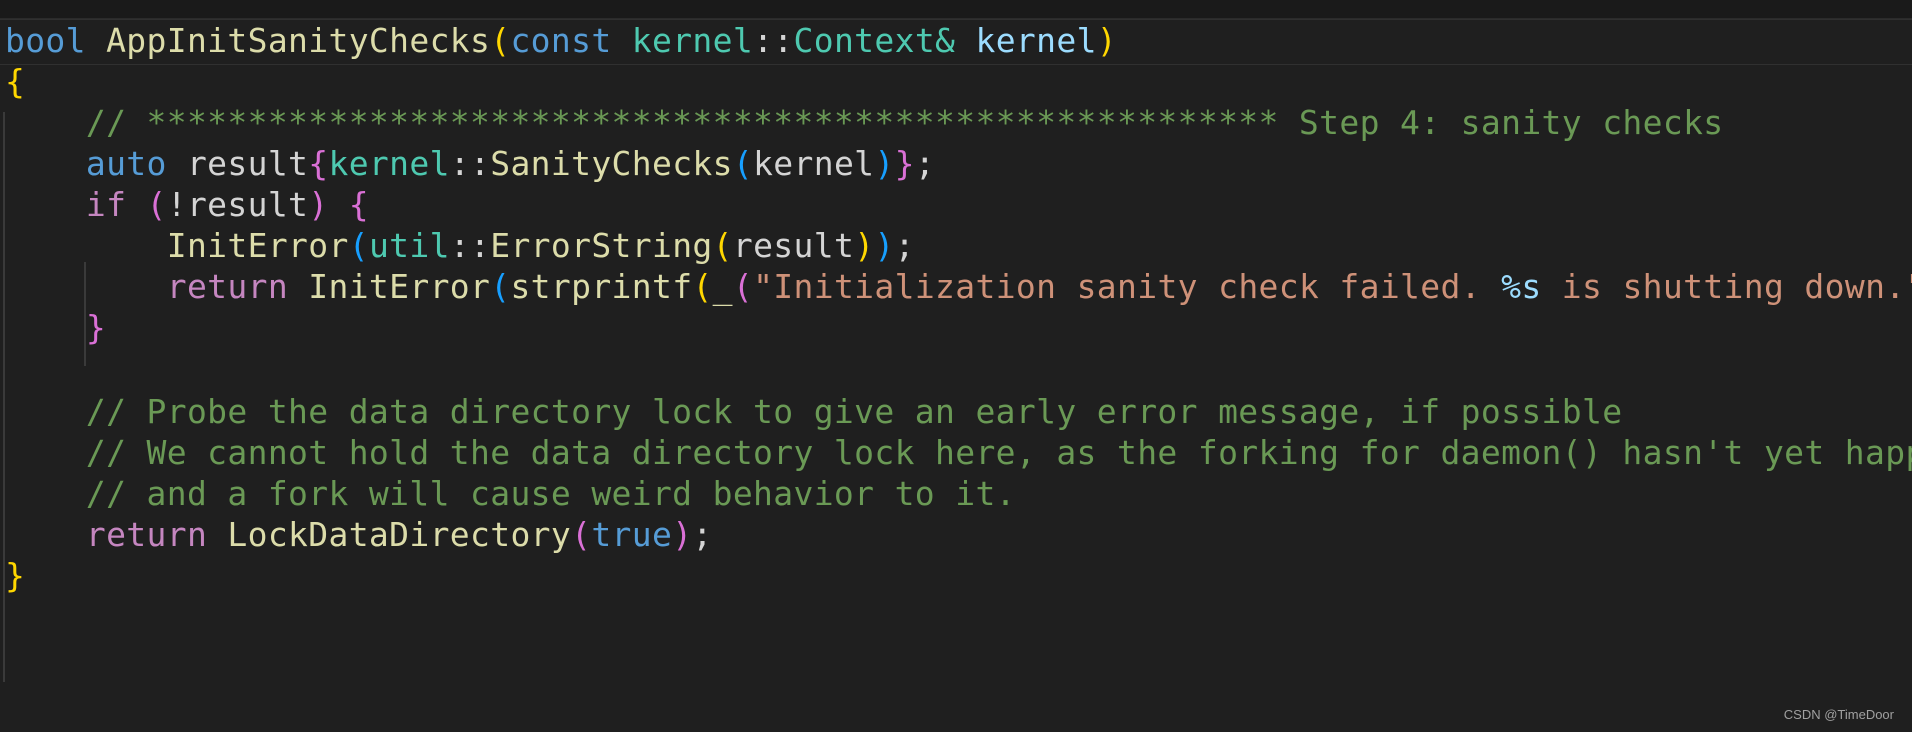  I want to click on code-line-13: return LockDataDirectory(true);, so click(359, 535).